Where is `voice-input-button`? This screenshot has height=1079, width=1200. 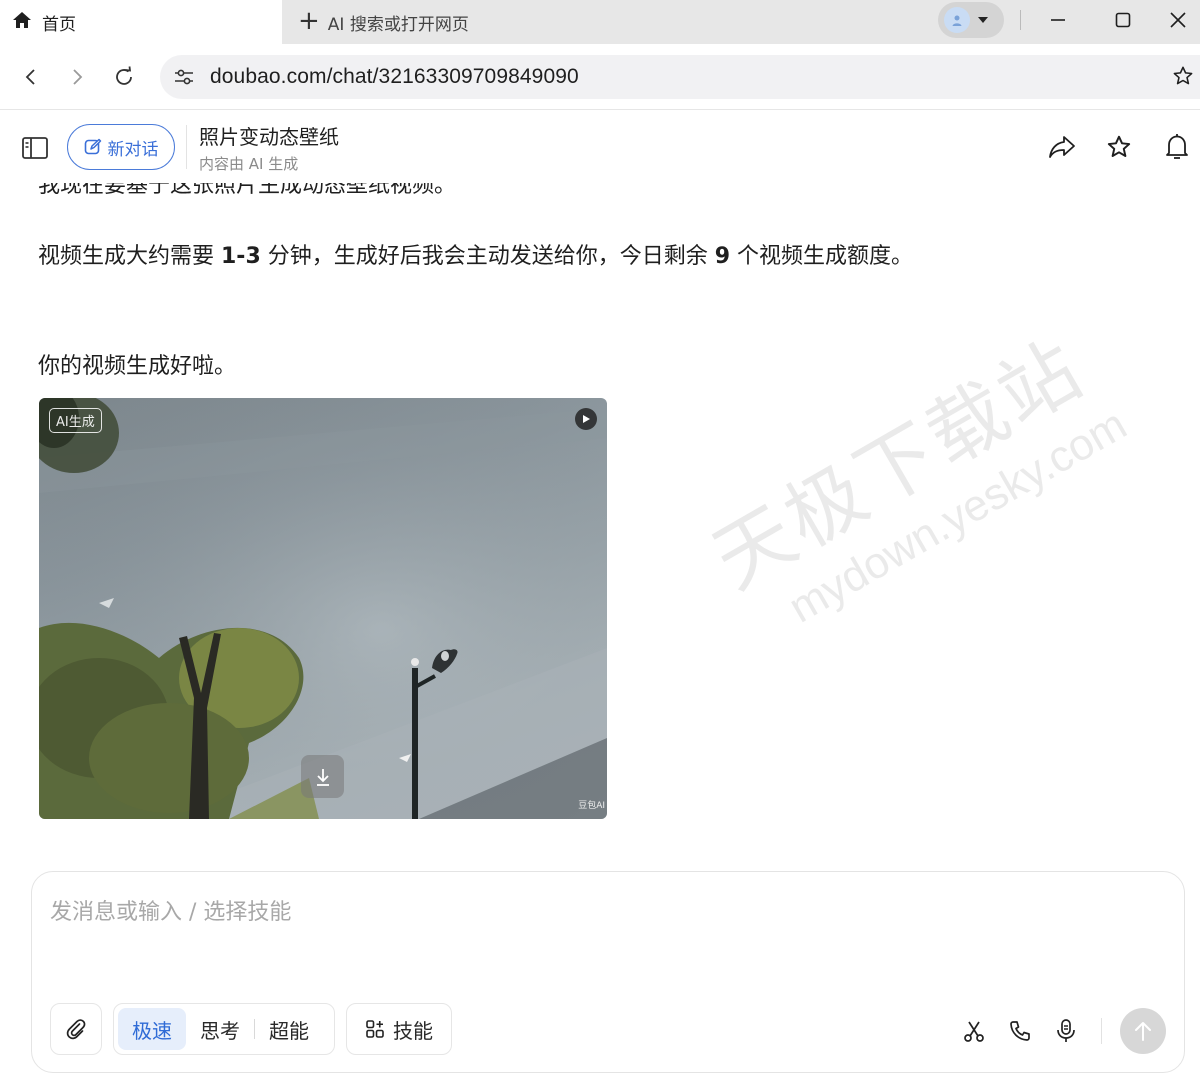
voice-input-button is located at coordinates (1066, 1031).